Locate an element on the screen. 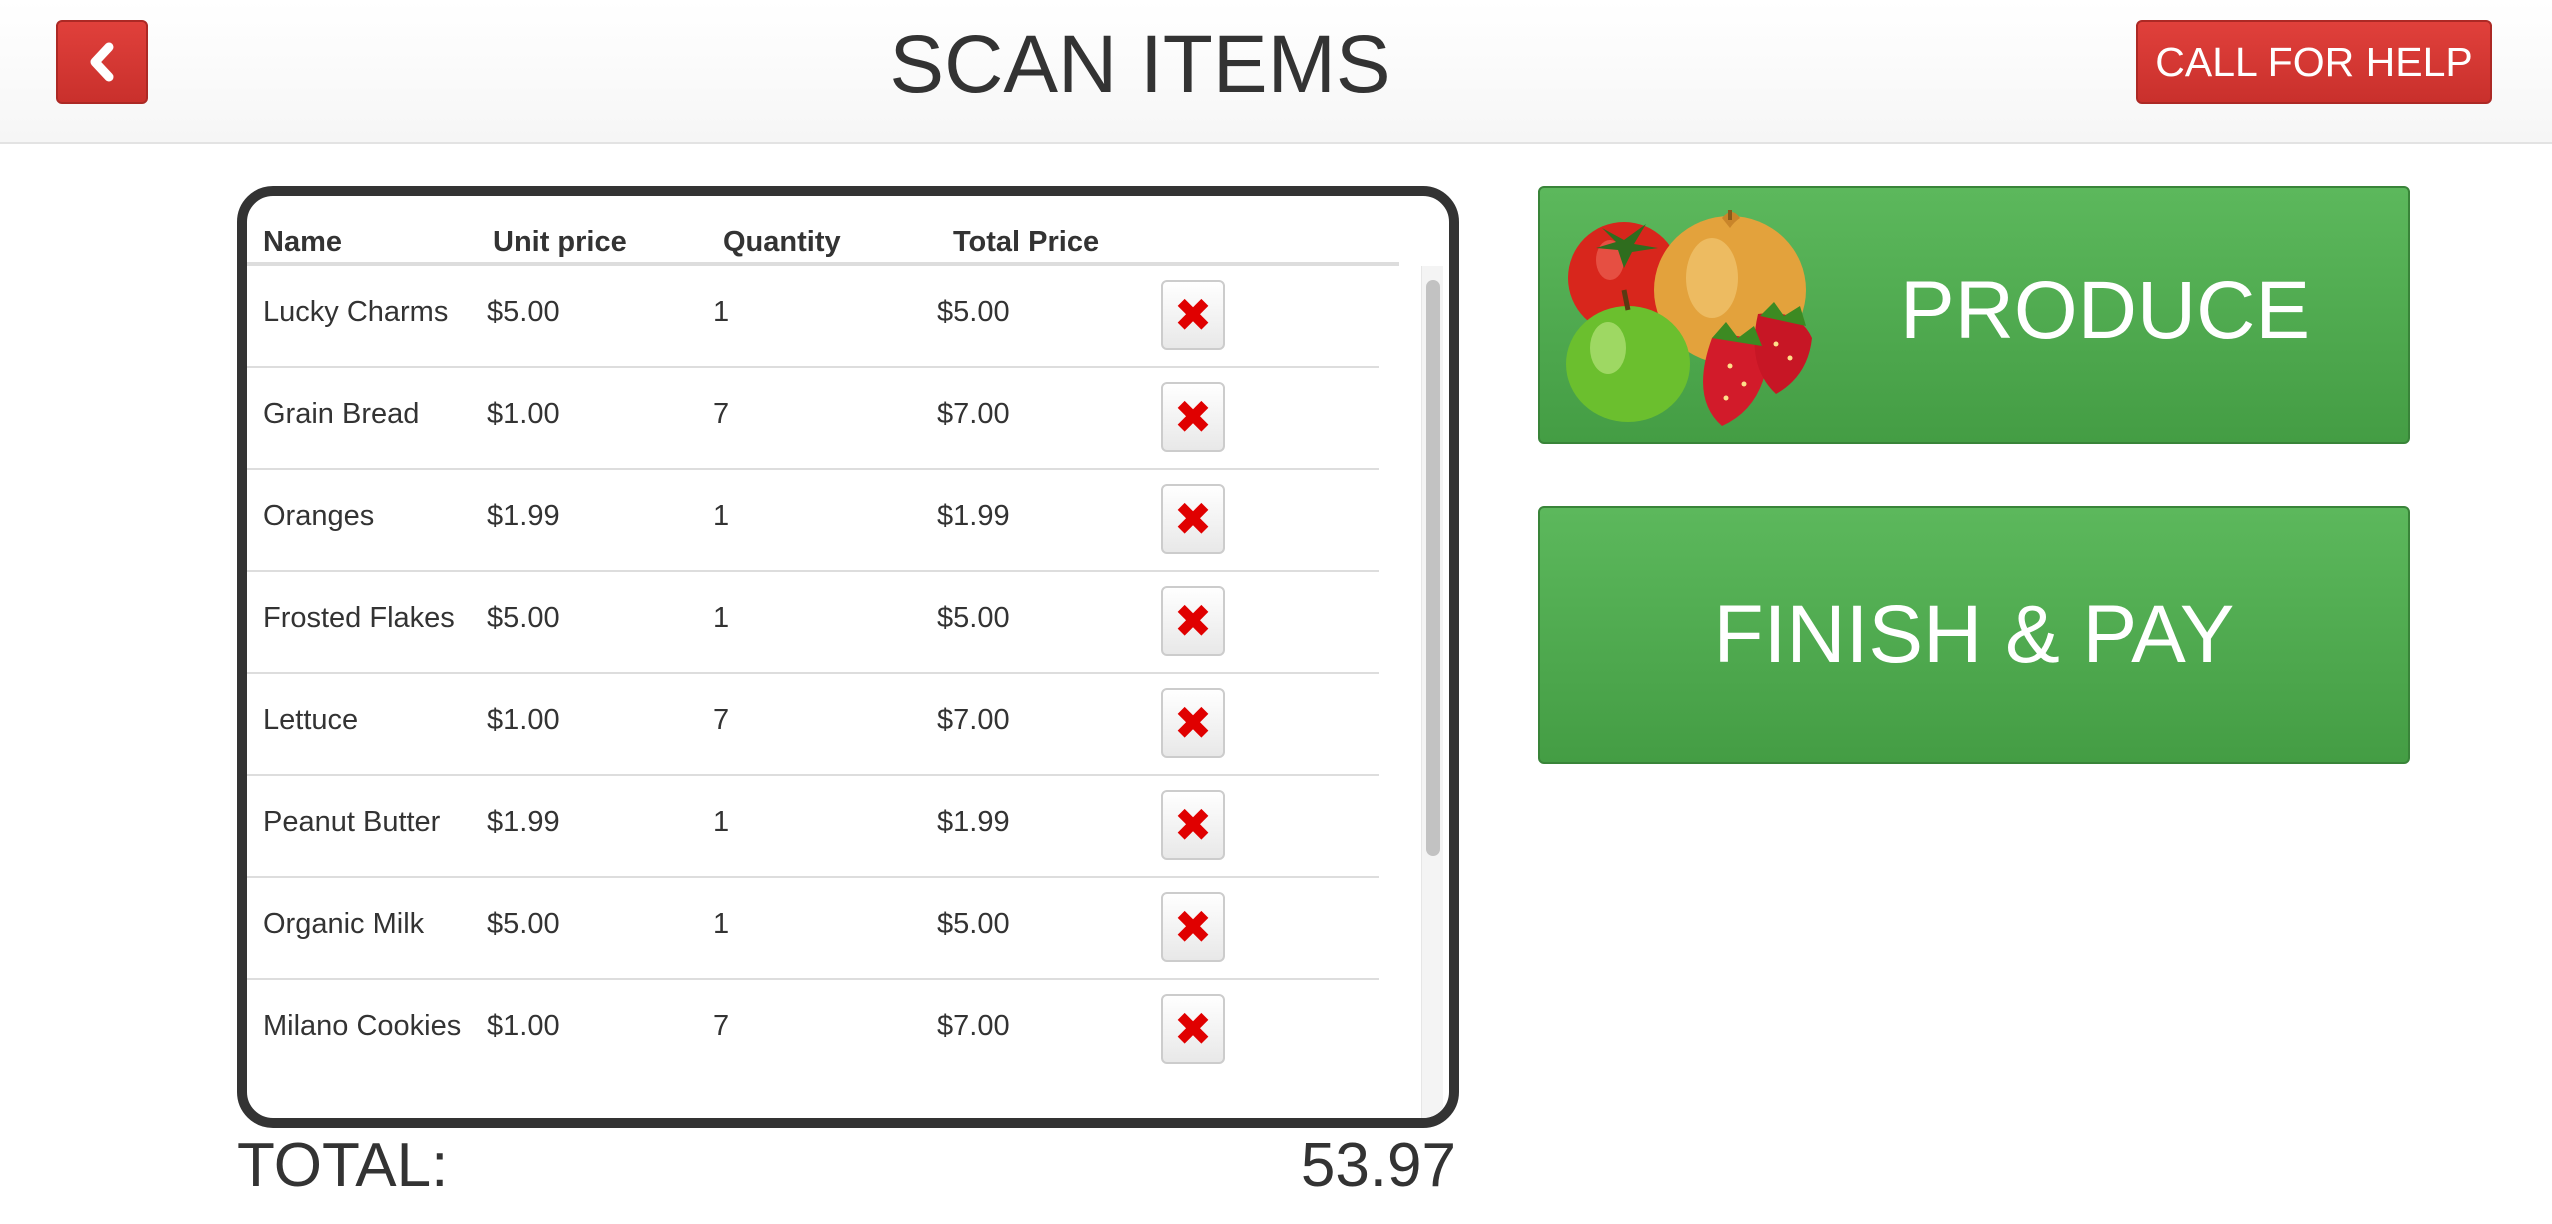 The width and height of the screenshot is (2552, 1224). call-for-help-button: CALL FOR HELP is located at coordinates (2314, 62).